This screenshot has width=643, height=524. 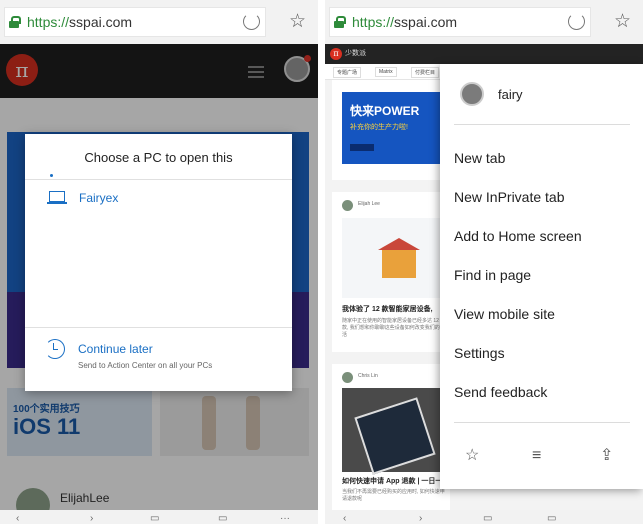 What do you see at coordinates (606, 456) in the screenshot?
I see `share-icon: ⇪` at bounding box center [606, 456].